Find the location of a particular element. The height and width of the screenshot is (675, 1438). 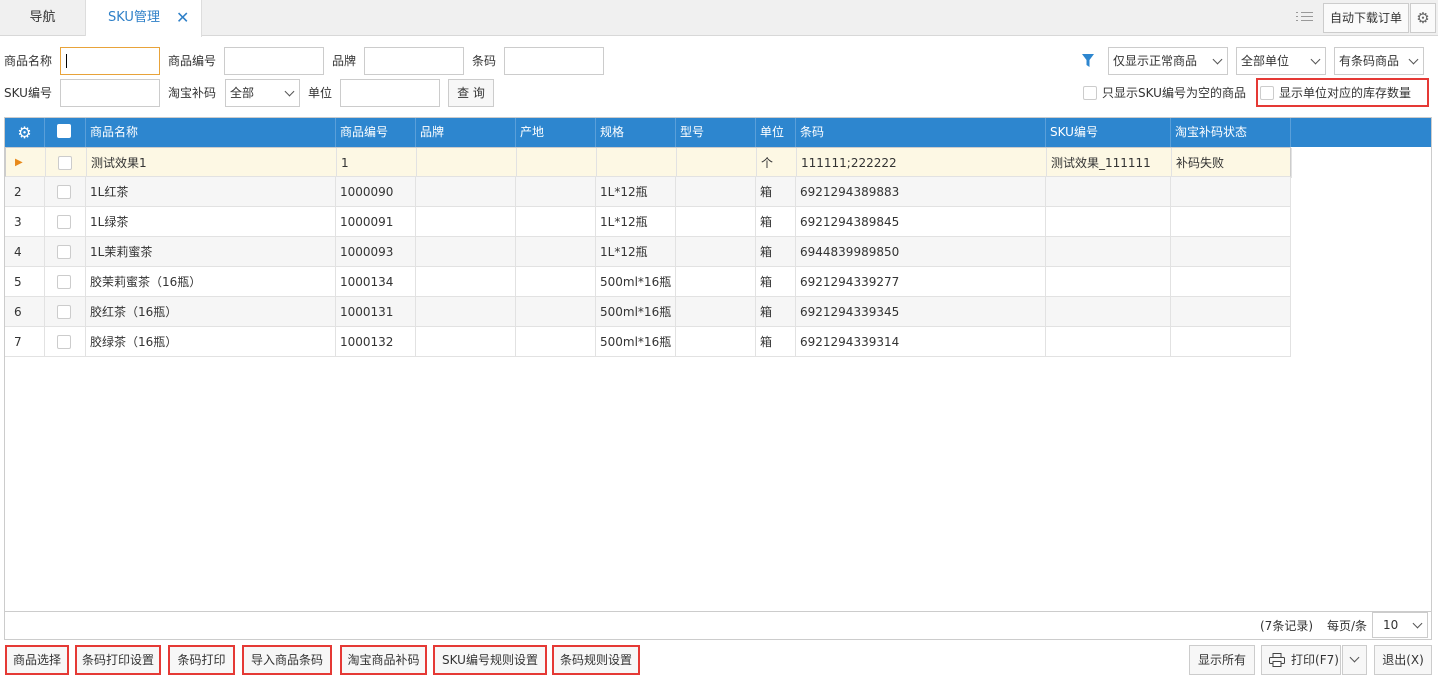

unit-stock-checkbox is located at coordinates (1267, 93).